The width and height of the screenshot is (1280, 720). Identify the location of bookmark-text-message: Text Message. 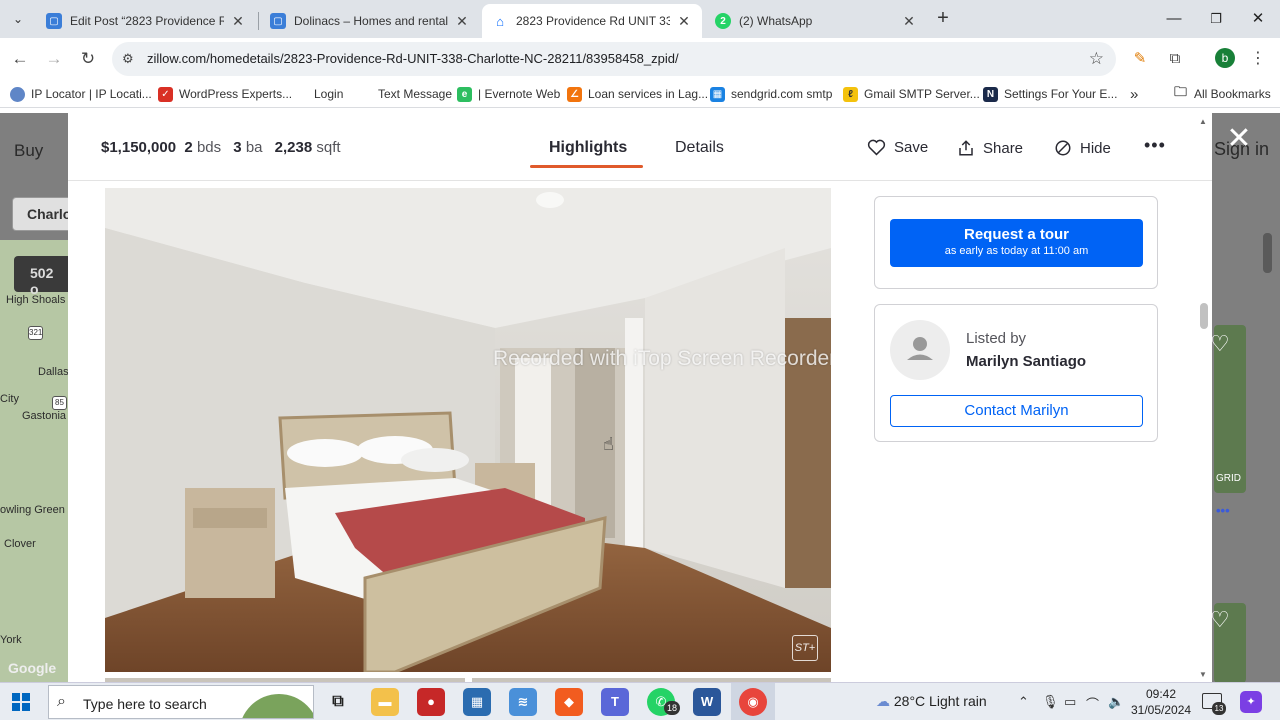
(404, 94).